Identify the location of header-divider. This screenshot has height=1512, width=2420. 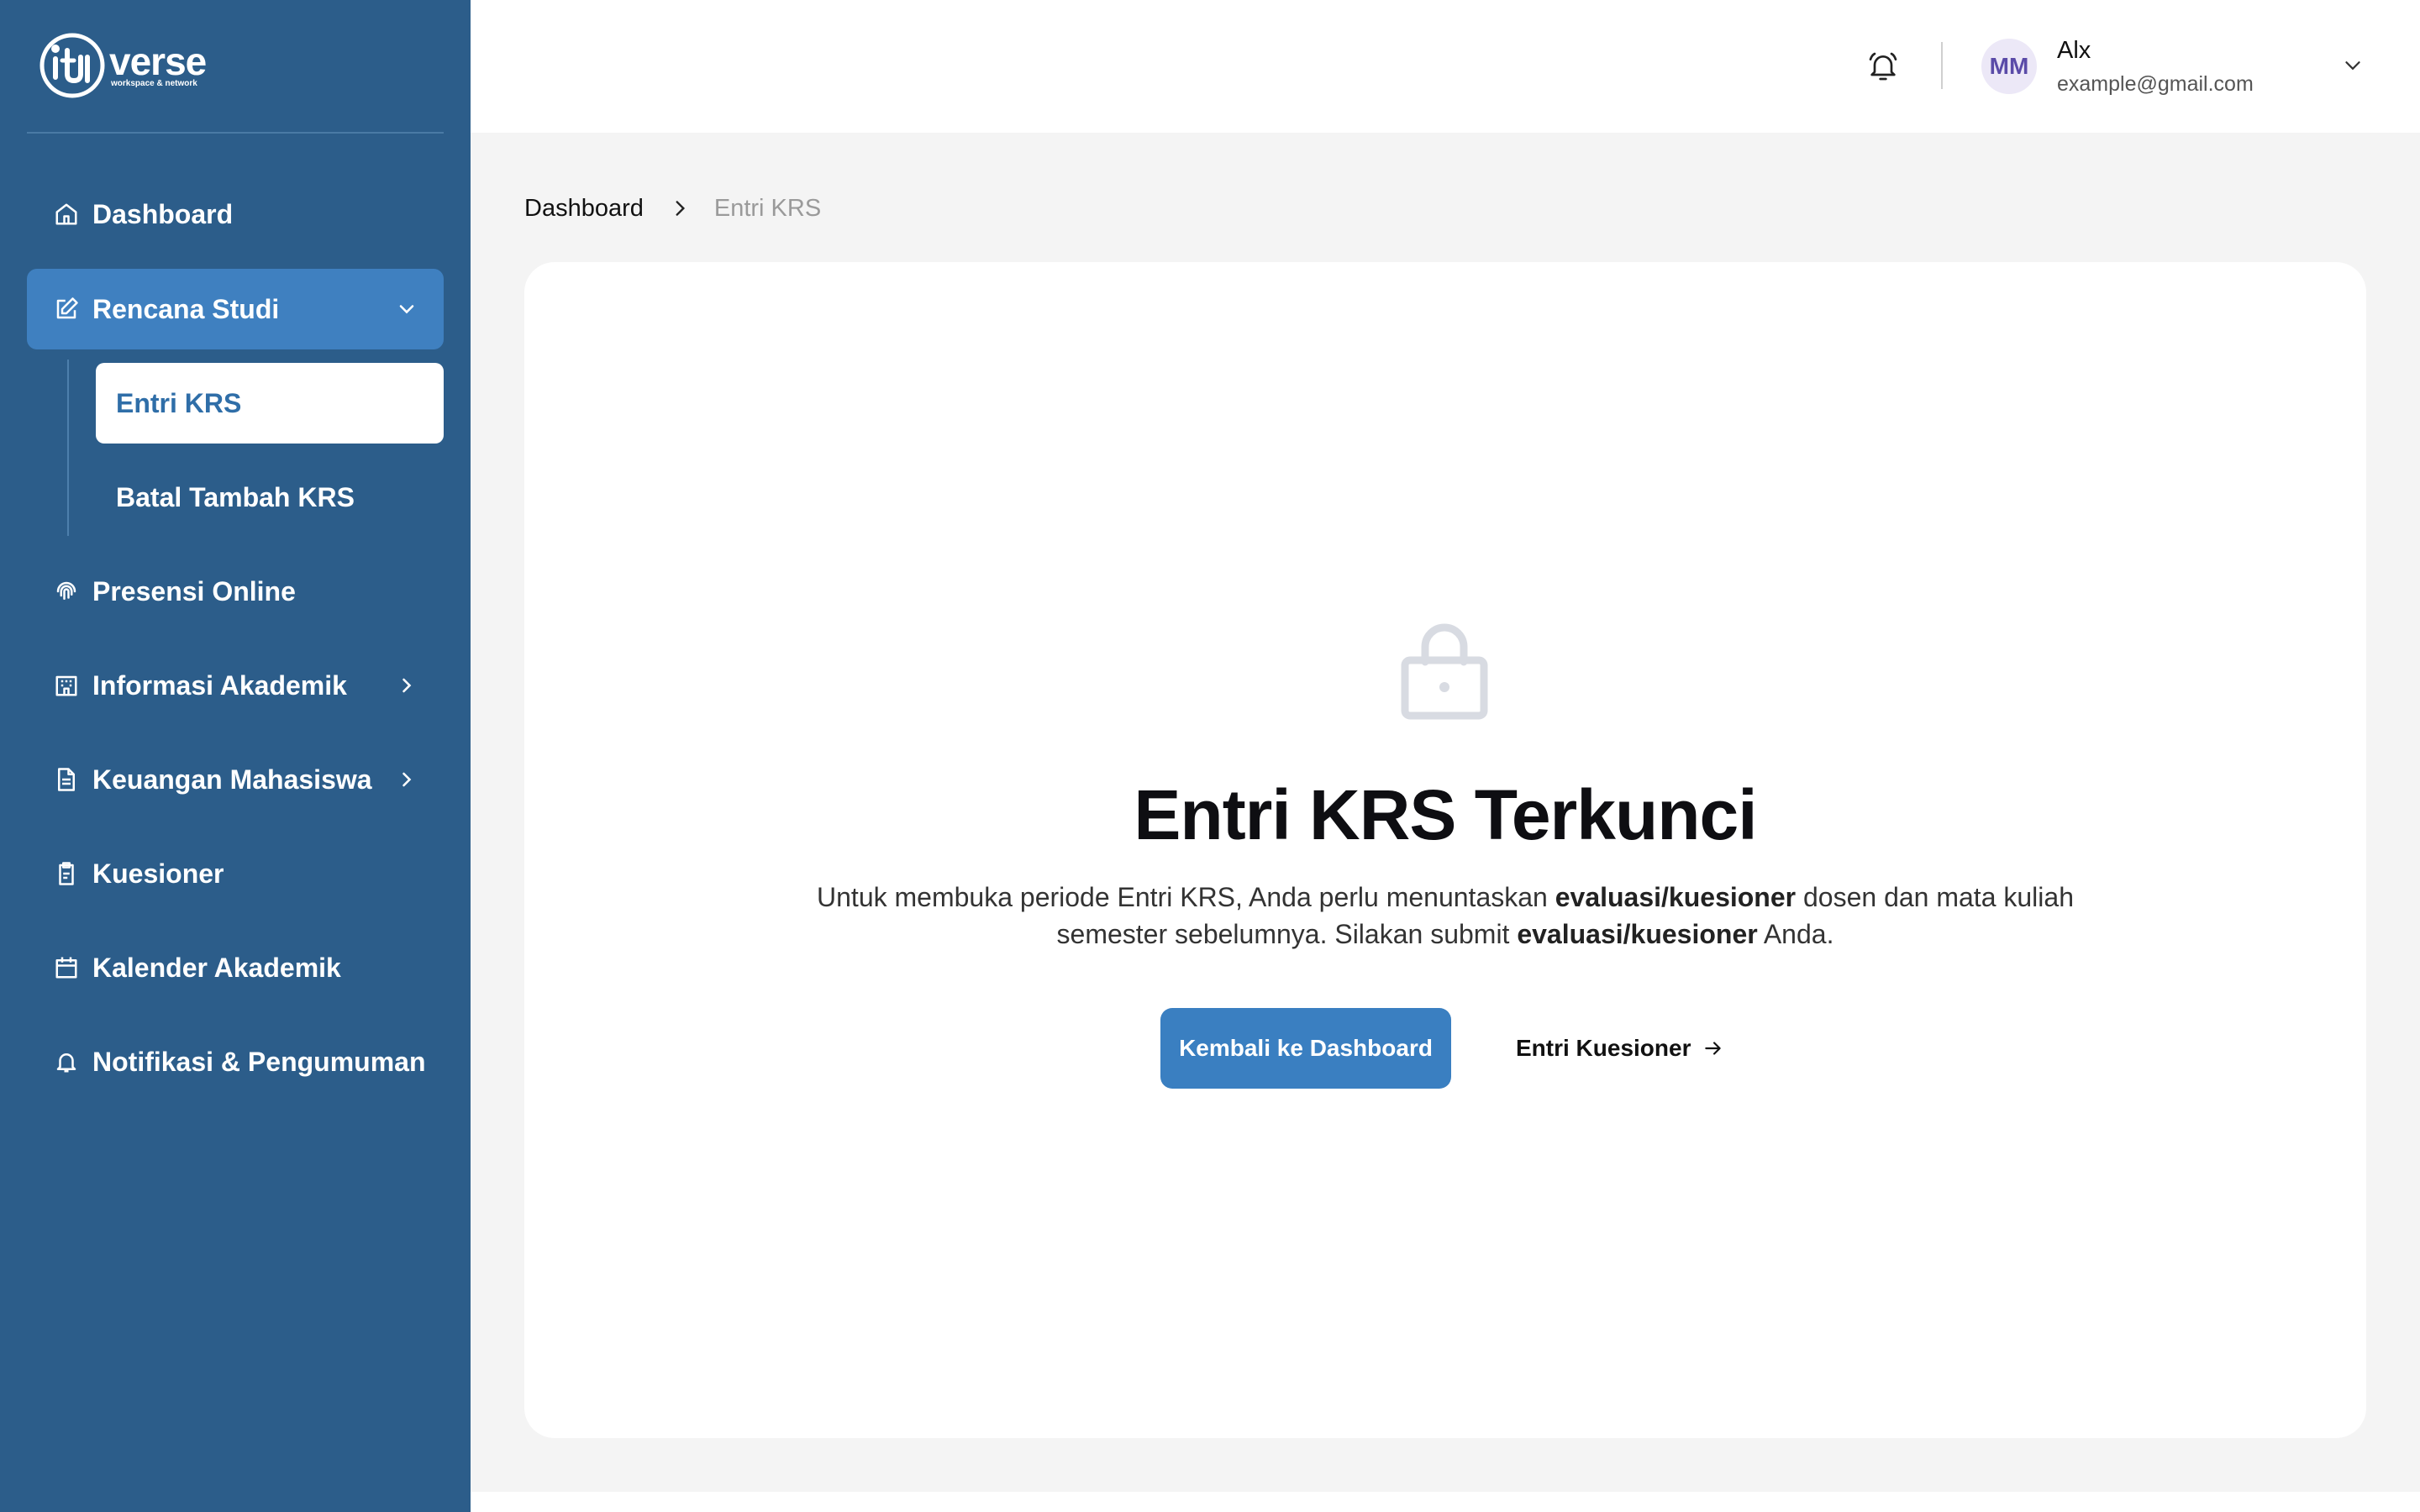
(1942, 65).